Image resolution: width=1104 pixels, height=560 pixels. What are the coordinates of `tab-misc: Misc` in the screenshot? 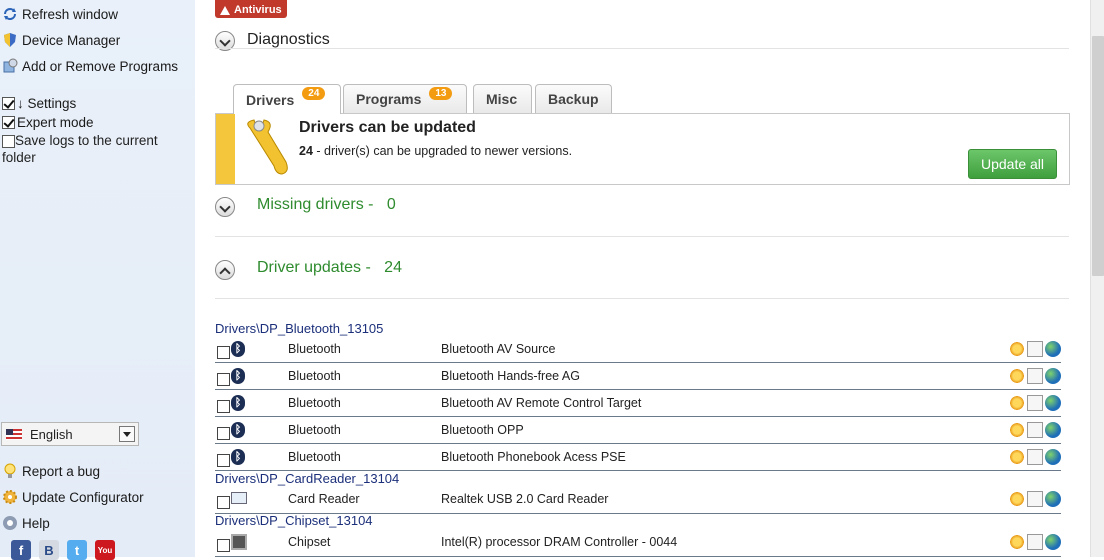 It's located at (502, 98).